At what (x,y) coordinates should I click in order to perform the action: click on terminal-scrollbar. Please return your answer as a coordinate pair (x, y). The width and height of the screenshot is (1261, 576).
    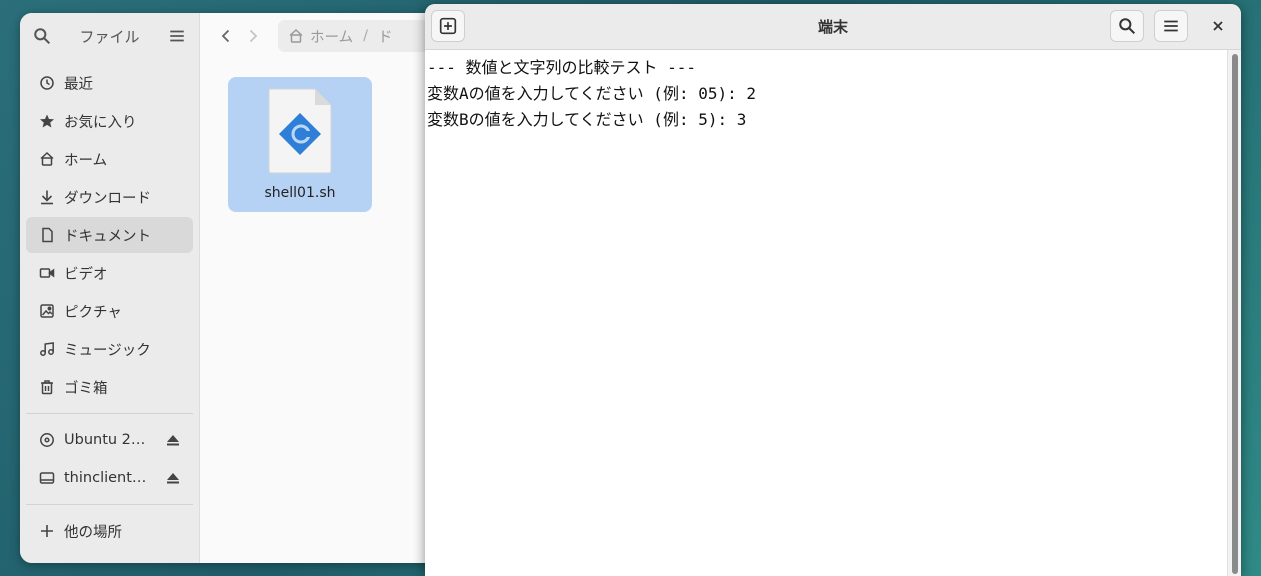
    Looking at the image, I should click on (1234, 313).